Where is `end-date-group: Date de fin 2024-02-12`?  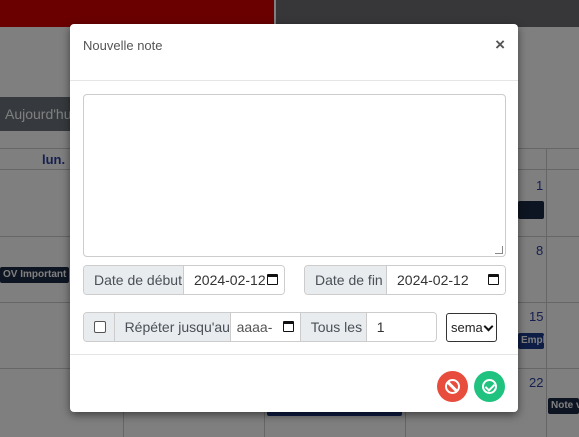
end-date-group: Date de fin 2024-02-12 is located at coordinates (405, 280).